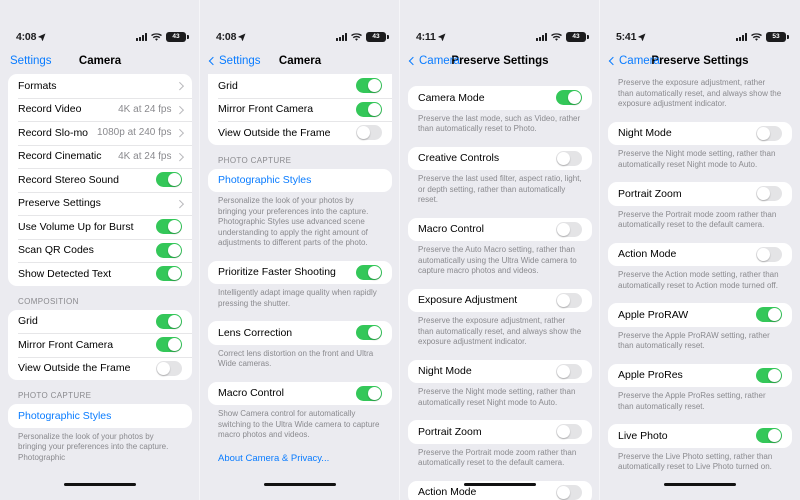 This screenshot has height=500, width=800. Describe the element at coordinates (100, 203) in the screenshot. I see `settings-row: Preserve Settings` at that location.